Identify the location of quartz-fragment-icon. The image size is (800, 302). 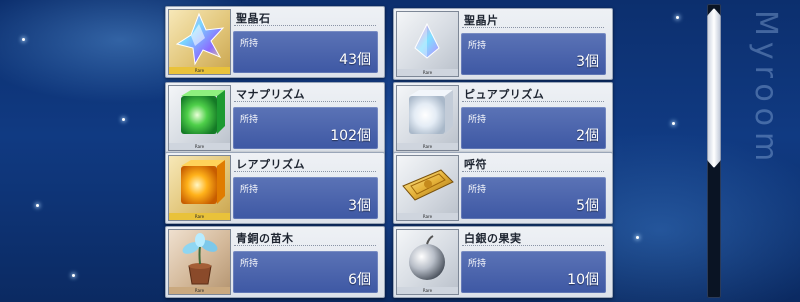
(427, 40).